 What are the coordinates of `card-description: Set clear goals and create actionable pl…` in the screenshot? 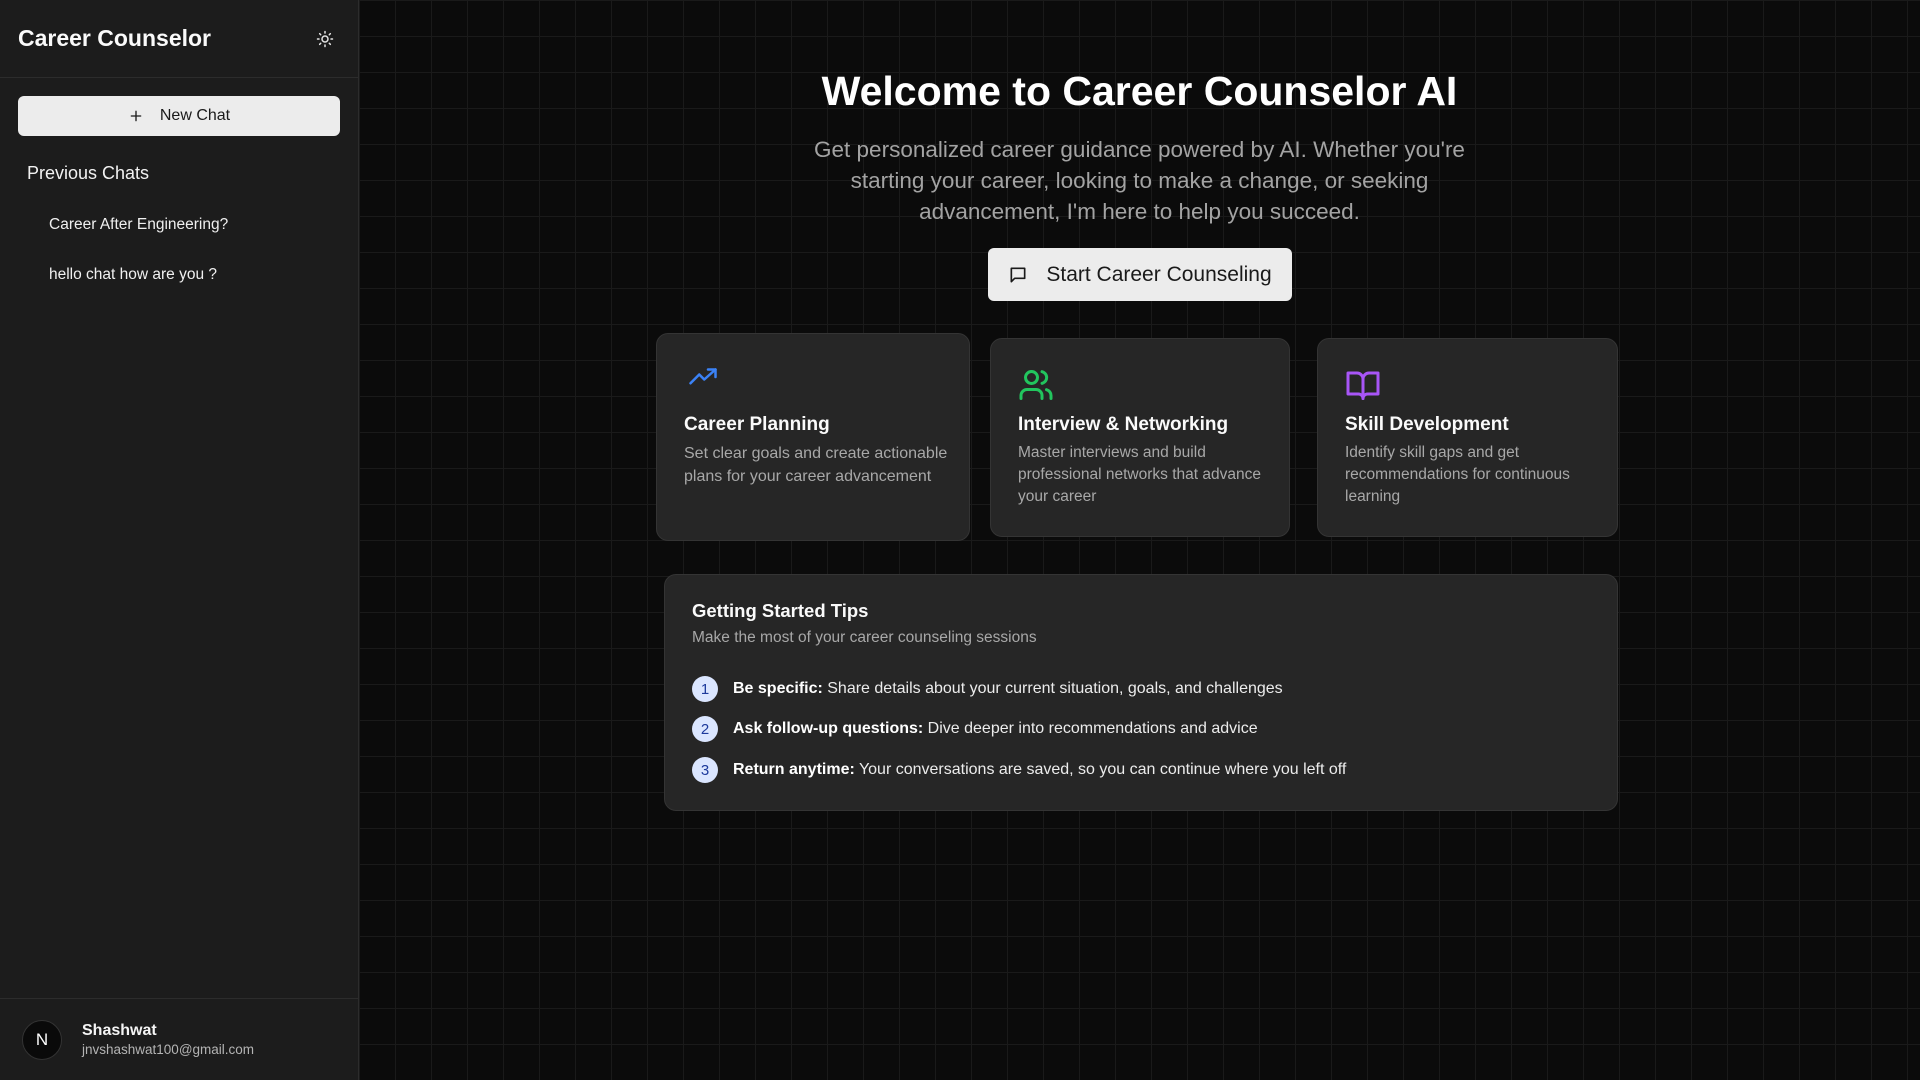 It's located at (816, 465).